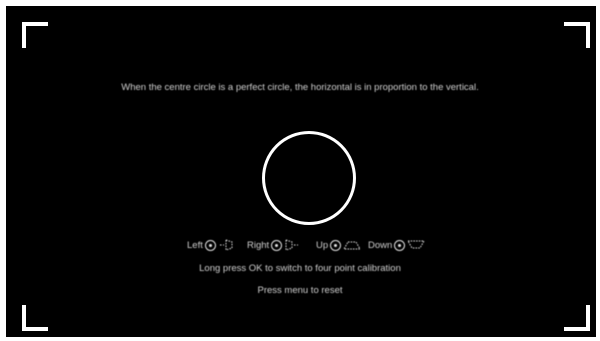  Describe the element at coordinates (352, 245) in the screenshot. I see `keystone-up-icon` at that location.